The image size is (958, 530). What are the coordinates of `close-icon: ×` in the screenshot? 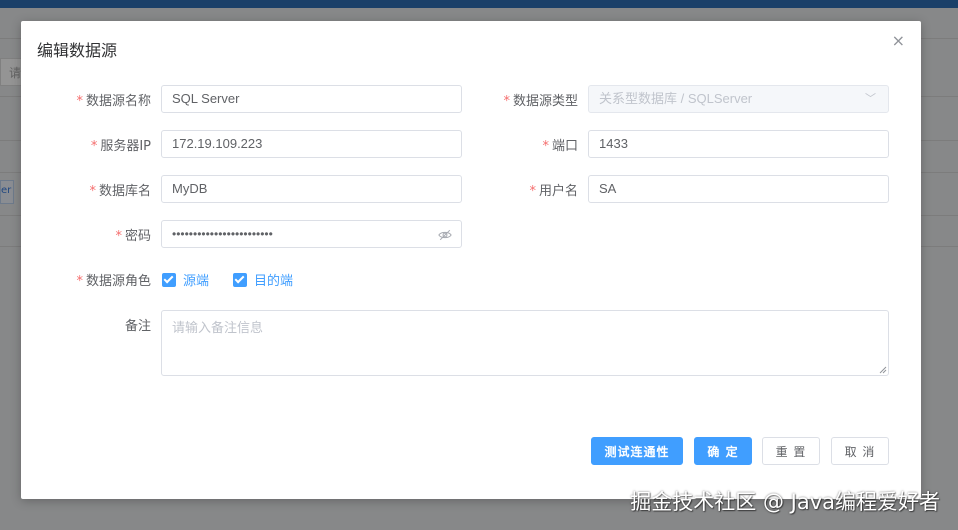 It's located at (898, 41).